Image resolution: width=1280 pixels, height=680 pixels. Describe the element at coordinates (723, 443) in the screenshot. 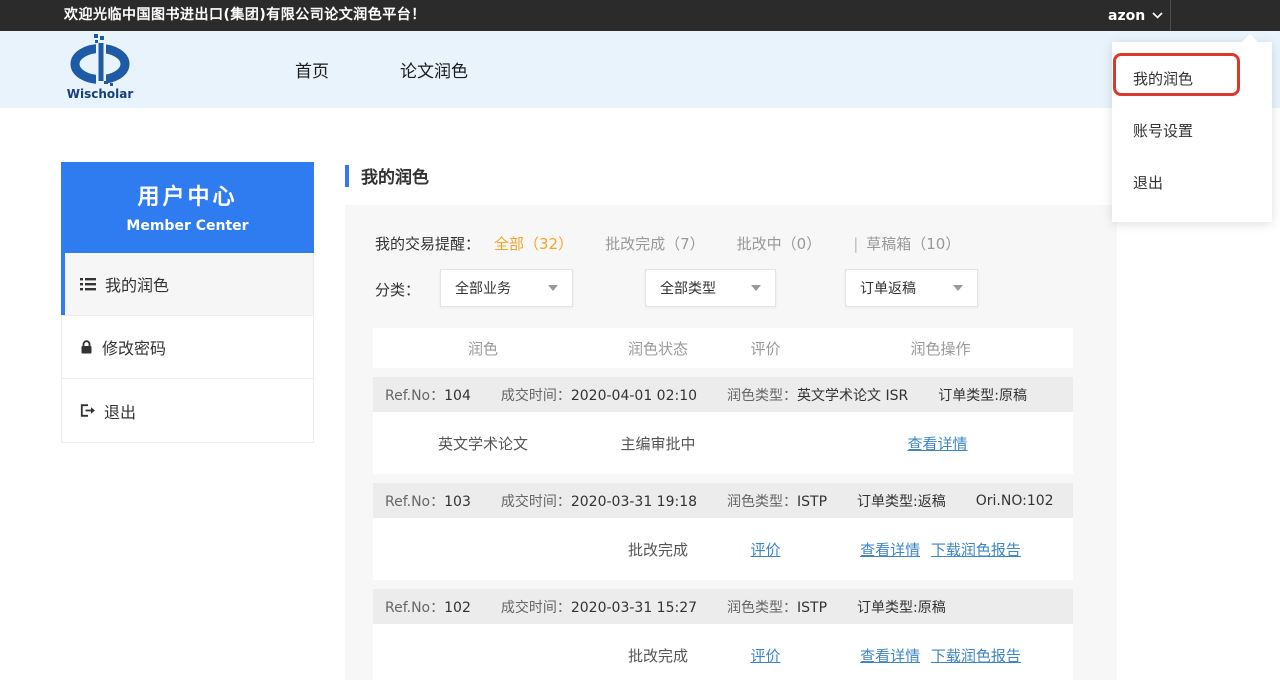

I see `row-body: 英文学术论文 主编审批中 查看详情` at that location.